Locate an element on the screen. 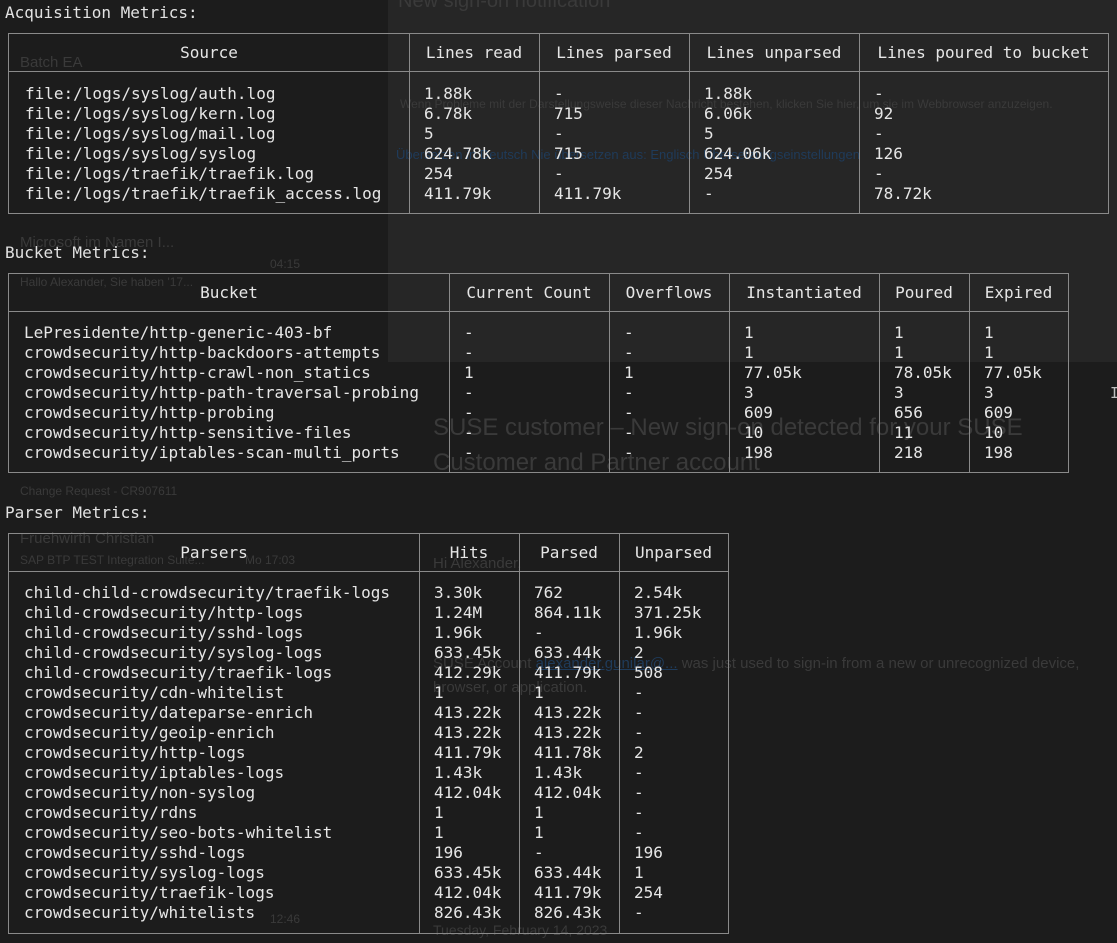 The height and width of the screenshot is (943, 1117). table-cell: 77.05k is located at coordinates (1013, 372).